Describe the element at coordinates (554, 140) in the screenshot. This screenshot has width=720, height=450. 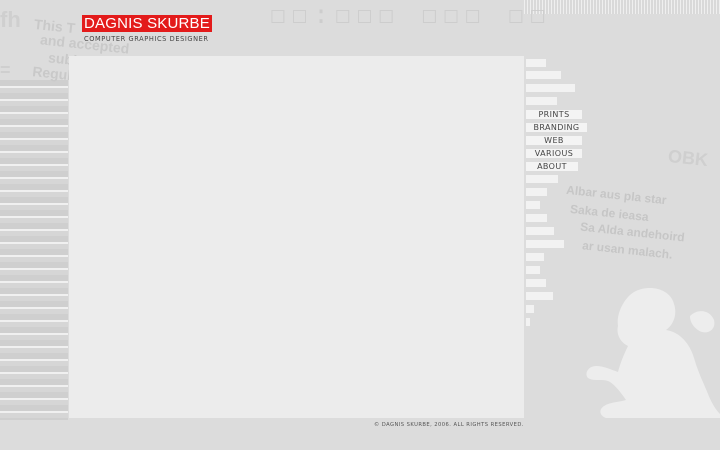
I see `nav-item-web: WEB` at that location.